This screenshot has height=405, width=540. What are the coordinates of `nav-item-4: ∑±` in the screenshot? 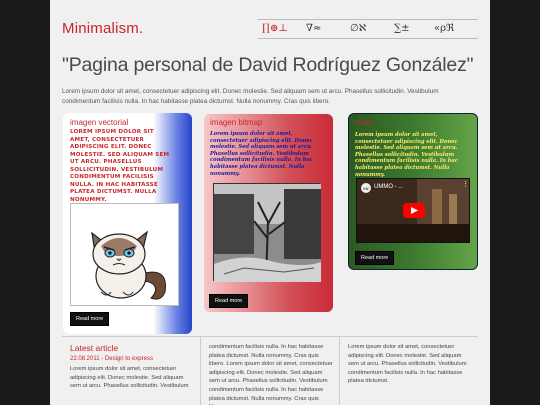 It's located at (402, 28).